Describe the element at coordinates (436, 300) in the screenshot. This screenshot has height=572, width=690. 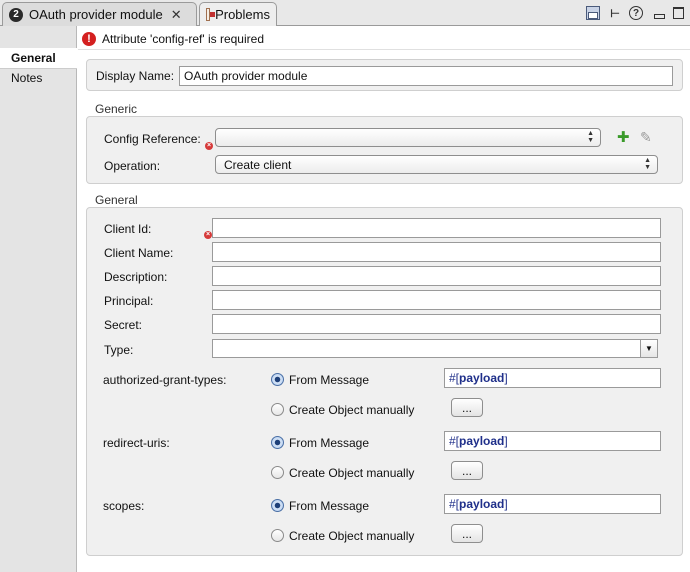
I see `principal-input` at that location.